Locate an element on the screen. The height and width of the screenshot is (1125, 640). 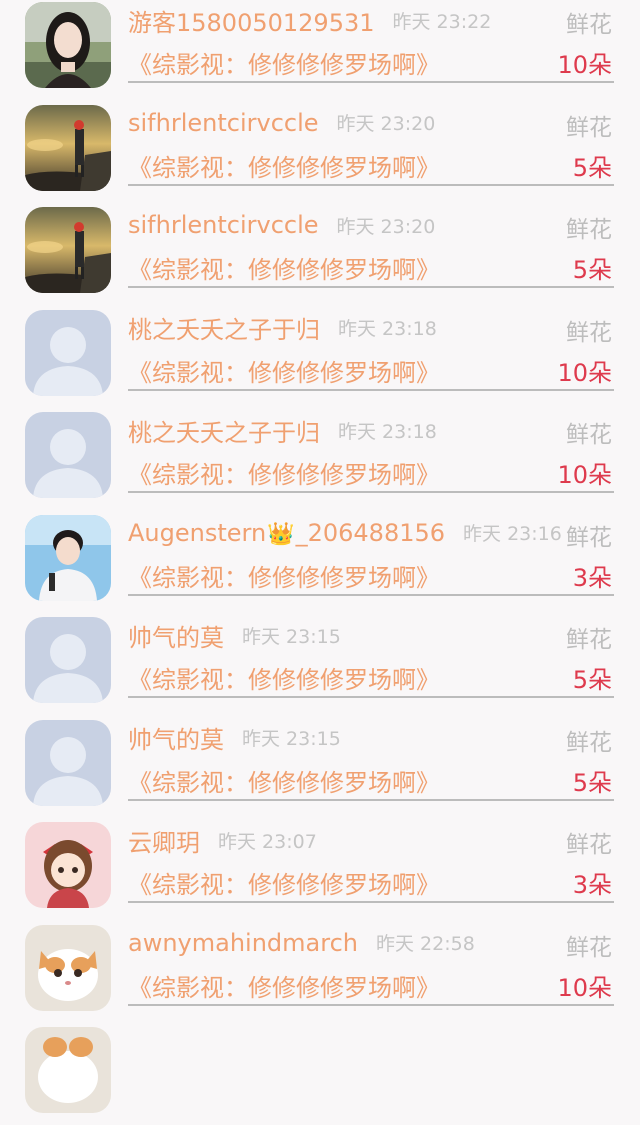
timestamp: 昨天 22:58 is located at coordinates (425, 944).